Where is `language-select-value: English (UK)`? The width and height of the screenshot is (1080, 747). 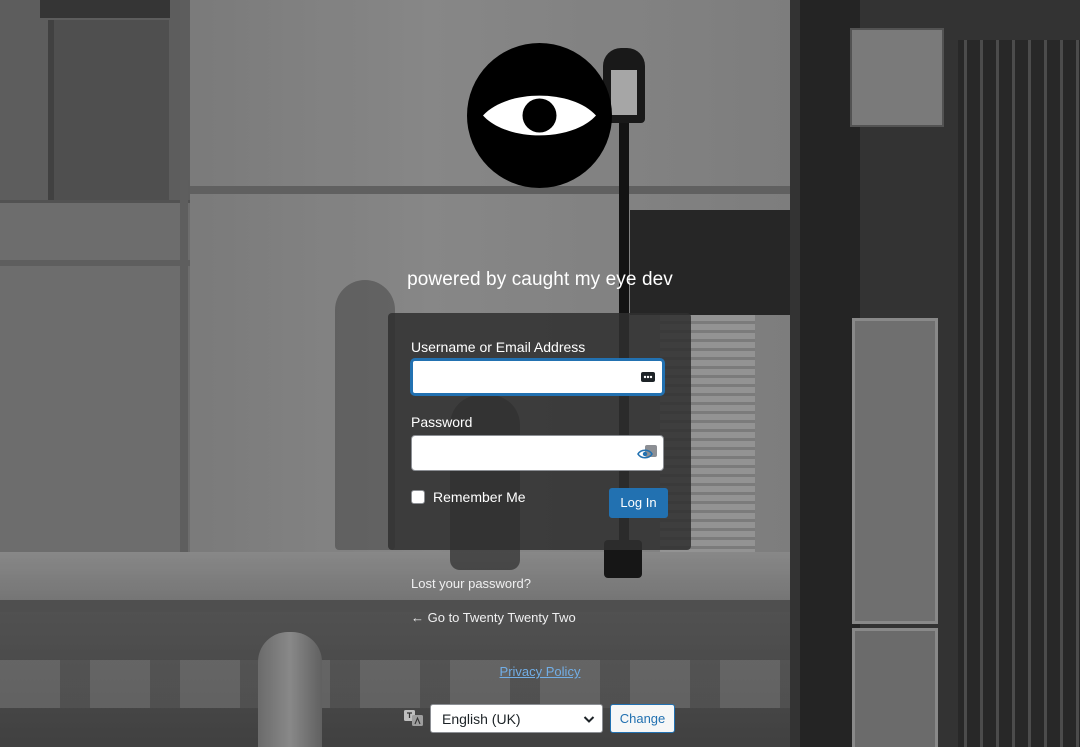 language-select-value: English (UK) is located at coordinates (481, 719).